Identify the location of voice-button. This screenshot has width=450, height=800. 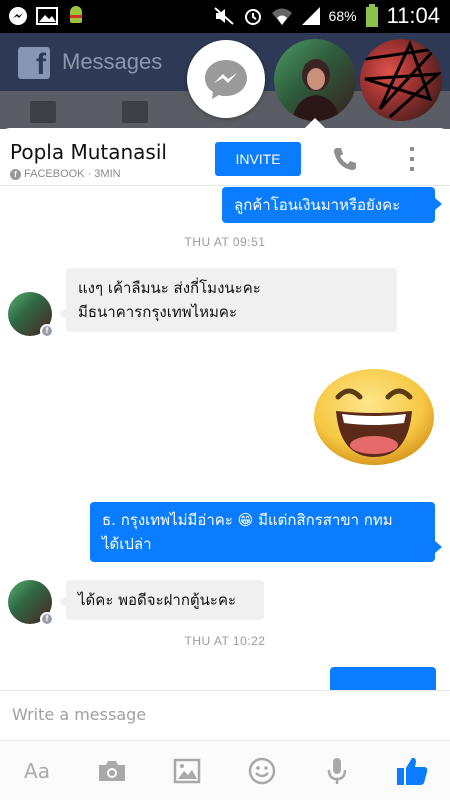
(337, 771).